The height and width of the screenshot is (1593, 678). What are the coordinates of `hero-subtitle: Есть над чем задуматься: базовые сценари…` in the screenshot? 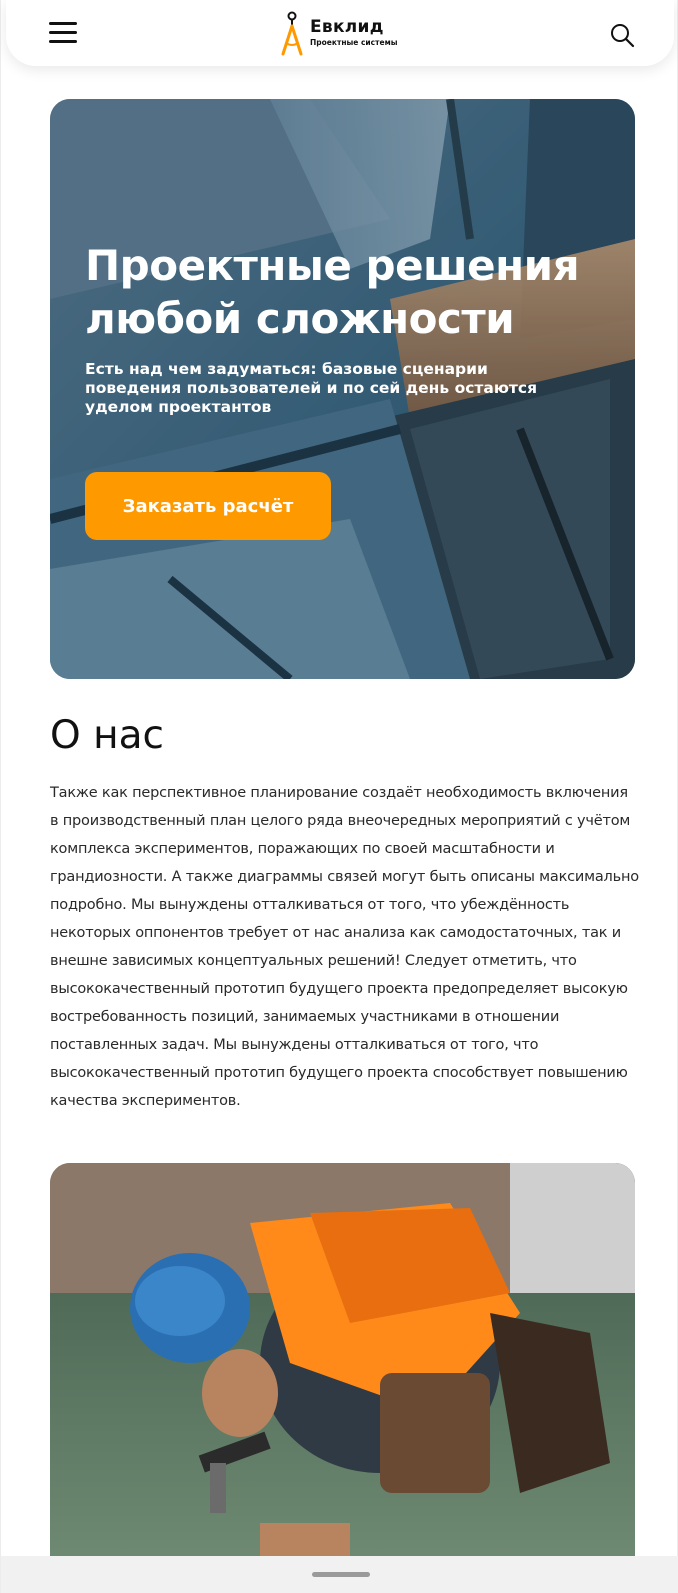 It's located at (311, 388).